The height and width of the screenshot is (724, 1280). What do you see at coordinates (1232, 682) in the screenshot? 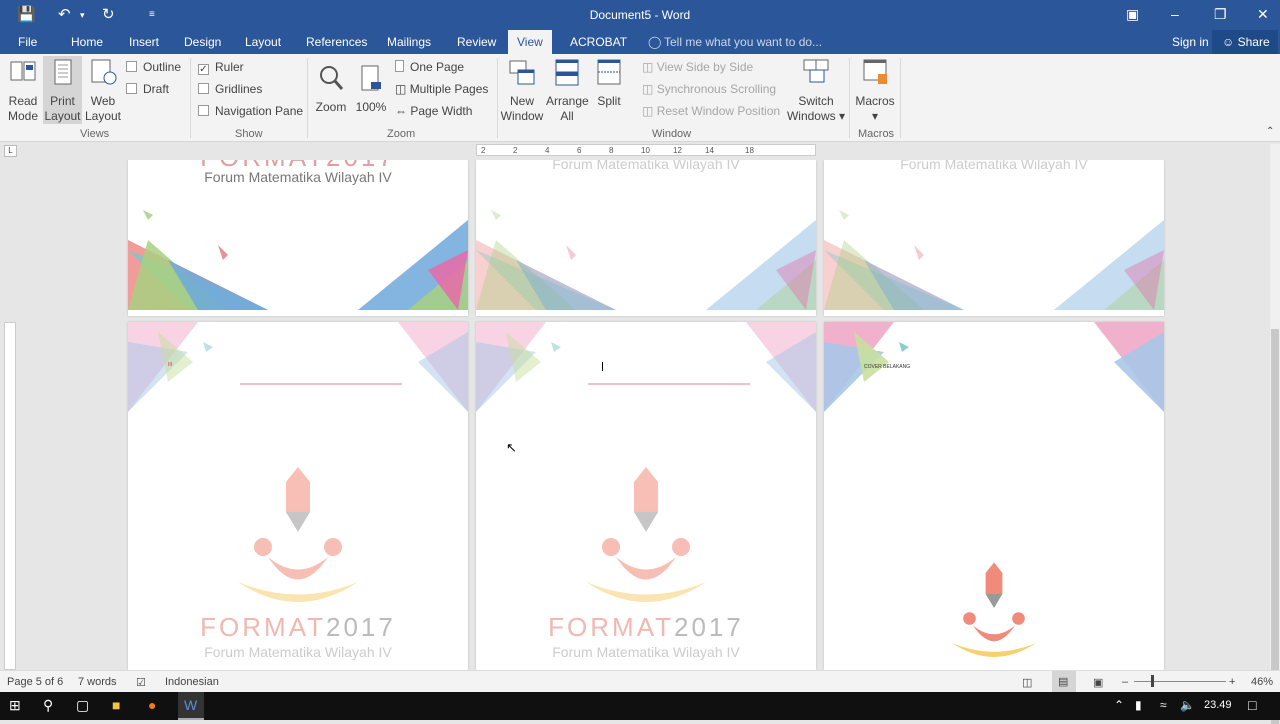
I see `zoom-in-button: +` at bounding box center [1232, 682].